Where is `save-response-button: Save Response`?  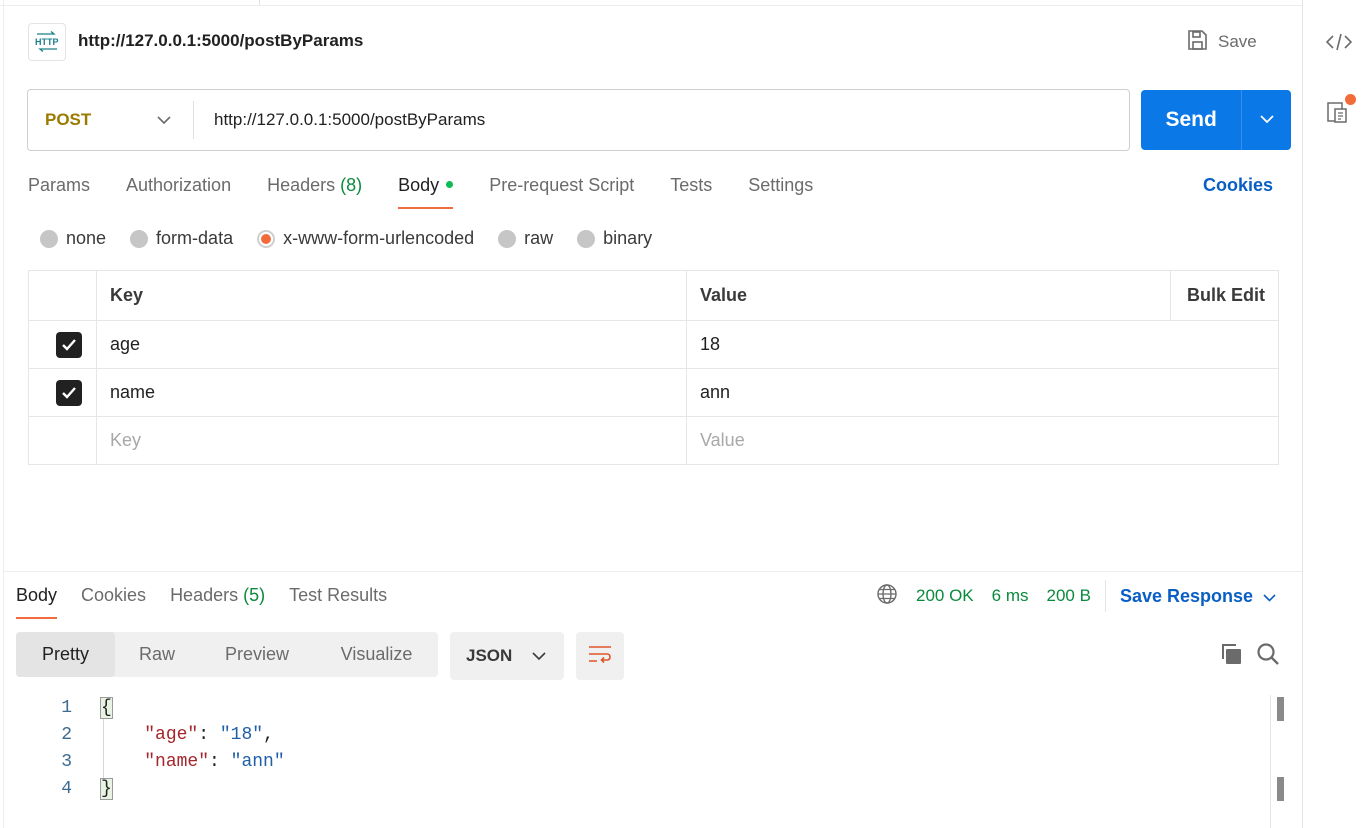
save-response-button: Save Response is located at coordinates (1198, 596).